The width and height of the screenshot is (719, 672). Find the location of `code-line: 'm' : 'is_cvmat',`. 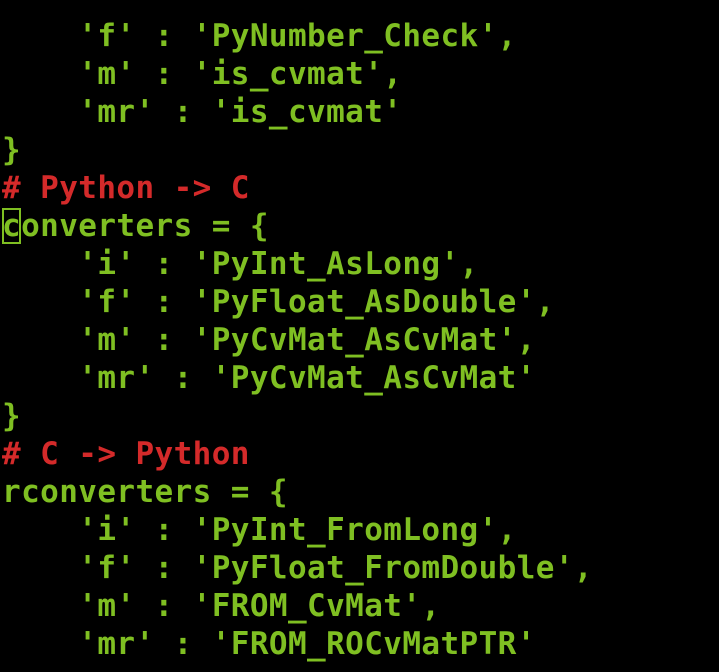

code-line: 'm' : 'is_cvmat', is located at coordinates (359, 74).